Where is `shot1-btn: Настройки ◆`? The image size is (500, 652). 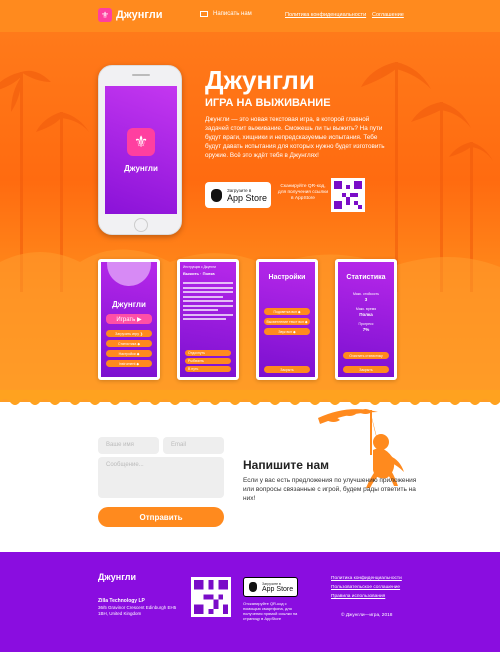 shot1-btn: Настройки ◆ is located at coordinates (129, 353).